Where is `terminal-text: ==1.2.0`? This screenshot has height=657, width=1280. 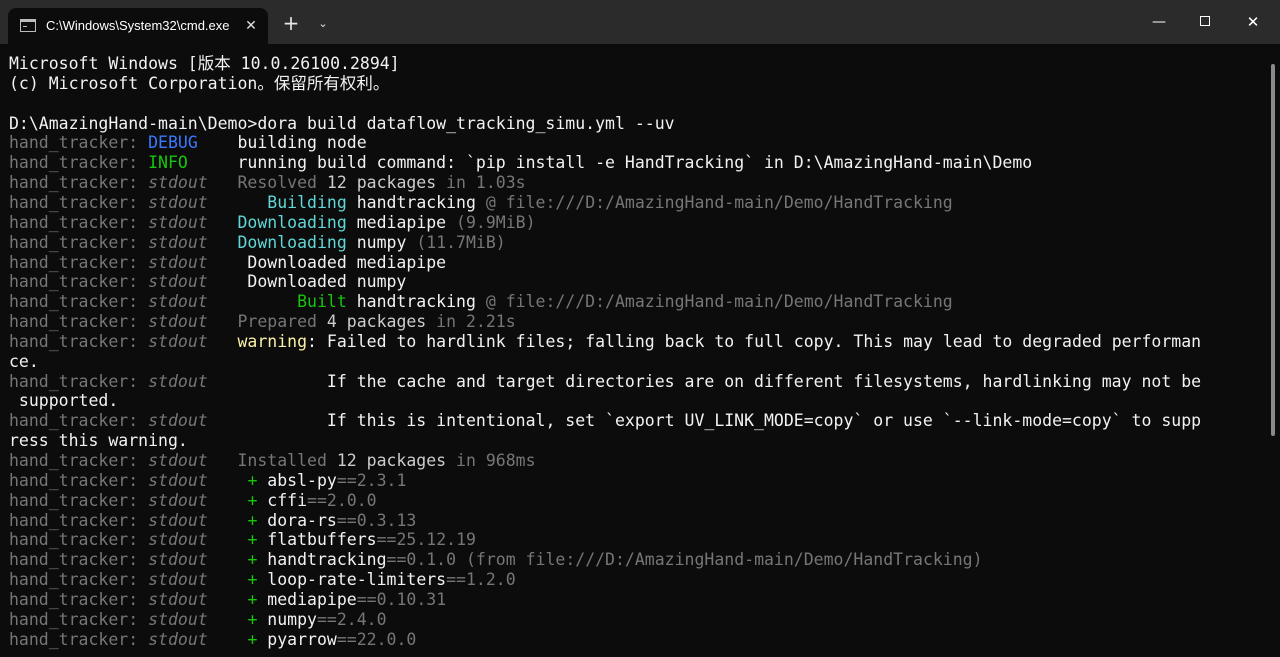
terminal-text: ==1.2.0 is located at coordinates (481, 580).